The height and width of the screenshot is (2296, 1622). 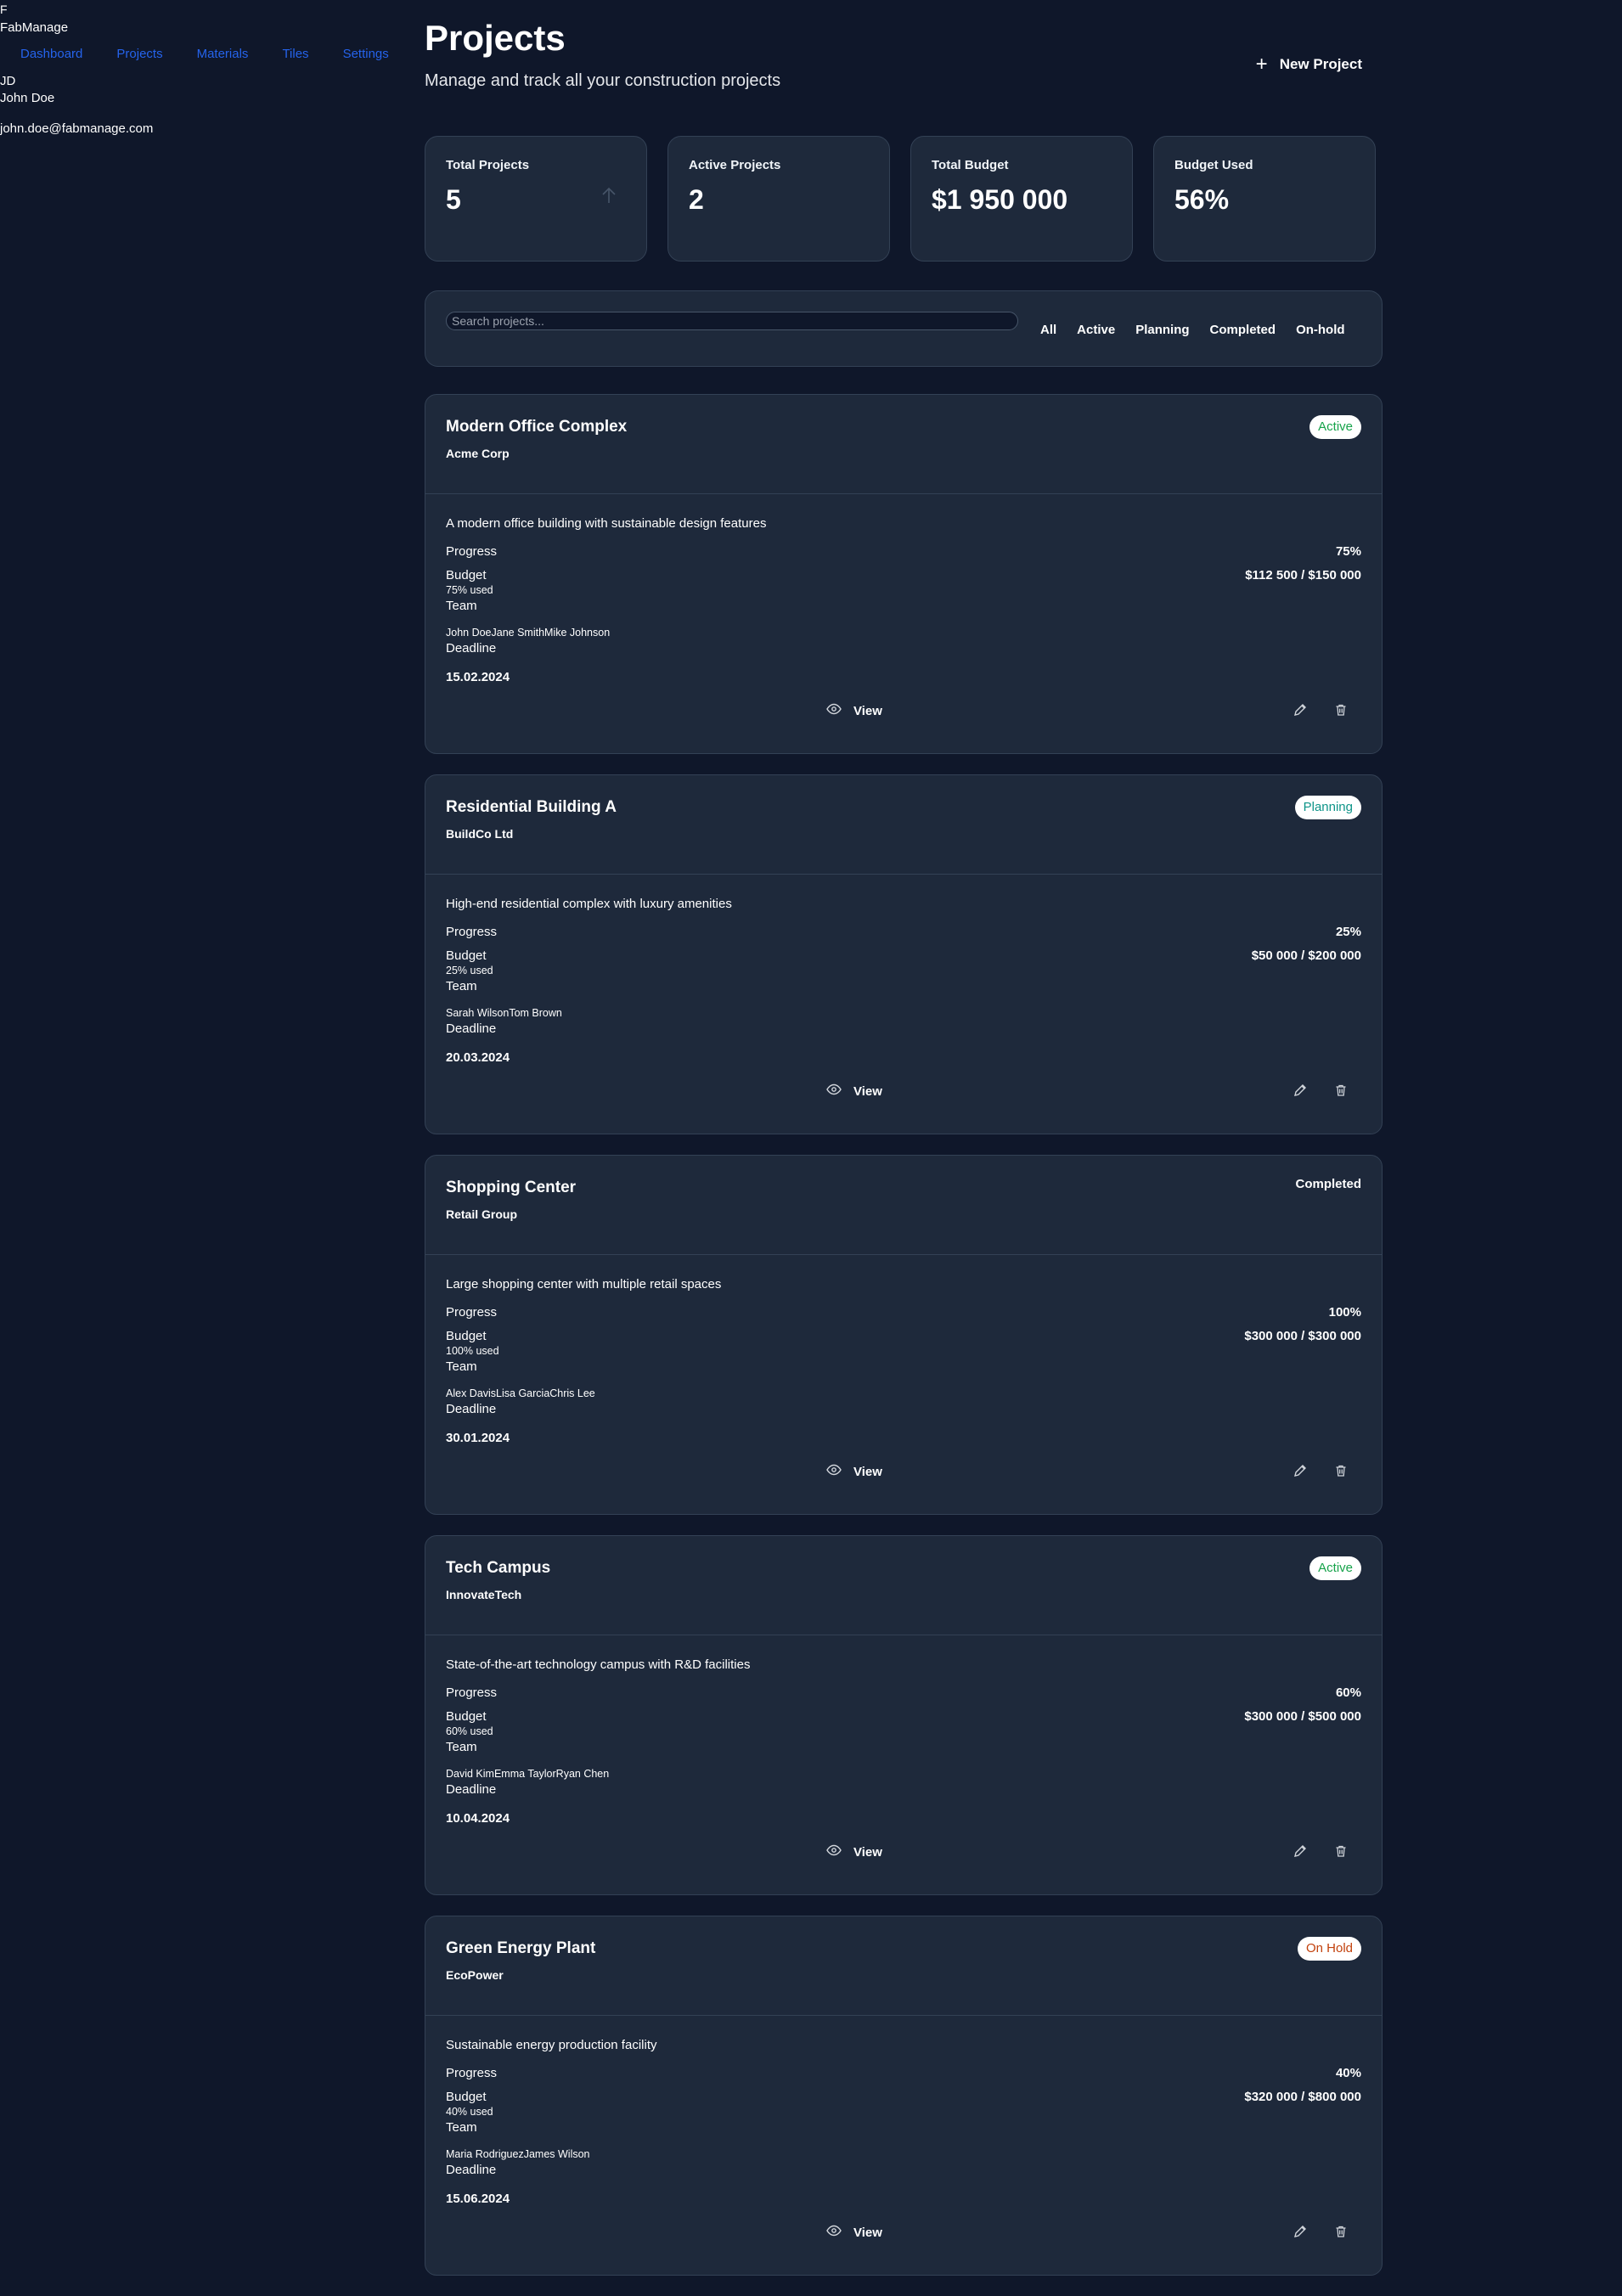 I want to click on status-filters: All Active Planning Completed On-hold, so click(x=1192, y=330).